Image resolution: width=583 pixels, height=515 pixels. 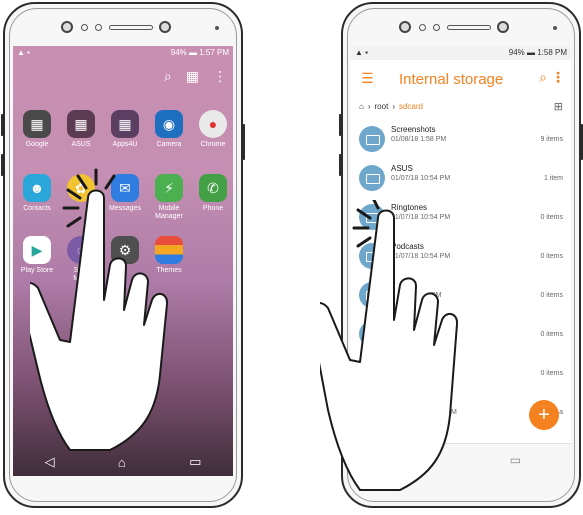 What do you see at coordinates (461, 178) in the screenshot?
I see `list-item: ASUS 01/07/18 10:54 PM 1 item` at bounding box center [461, 178].